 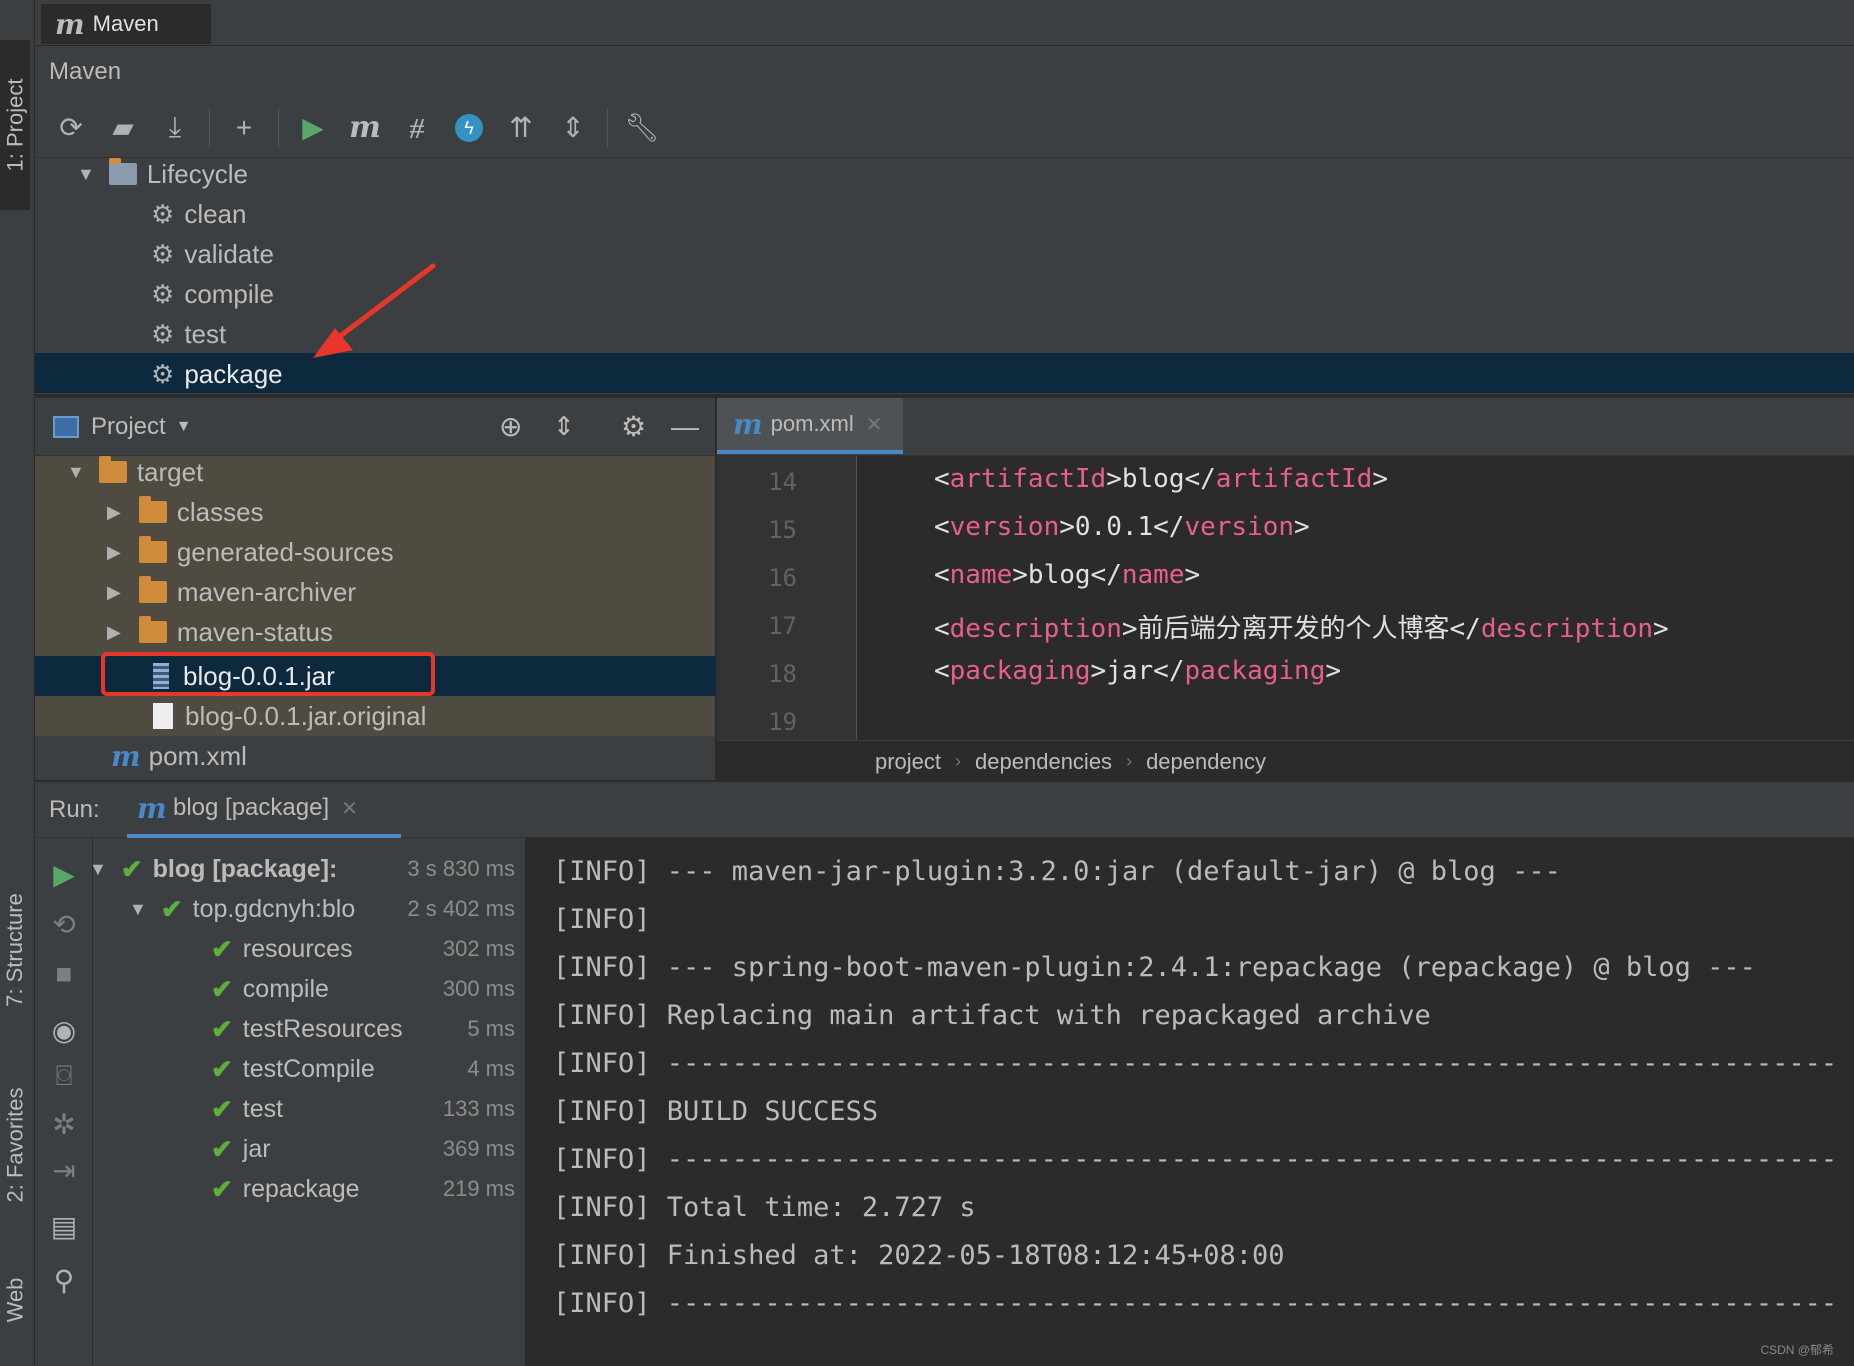 I want to click on layout-icon: ▤, so click(x=64, y=1226).